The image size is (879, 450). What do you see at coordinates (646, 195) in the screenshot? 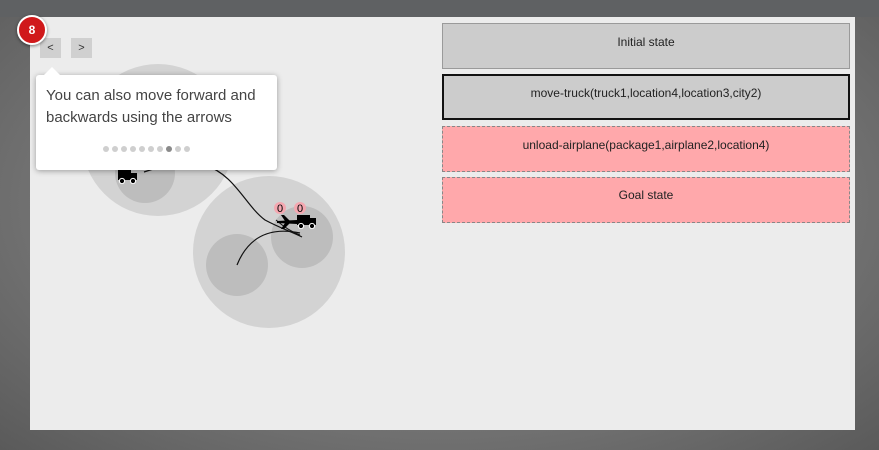
I see `goal-state-label: Goal state` at bounding box center [646, 195].